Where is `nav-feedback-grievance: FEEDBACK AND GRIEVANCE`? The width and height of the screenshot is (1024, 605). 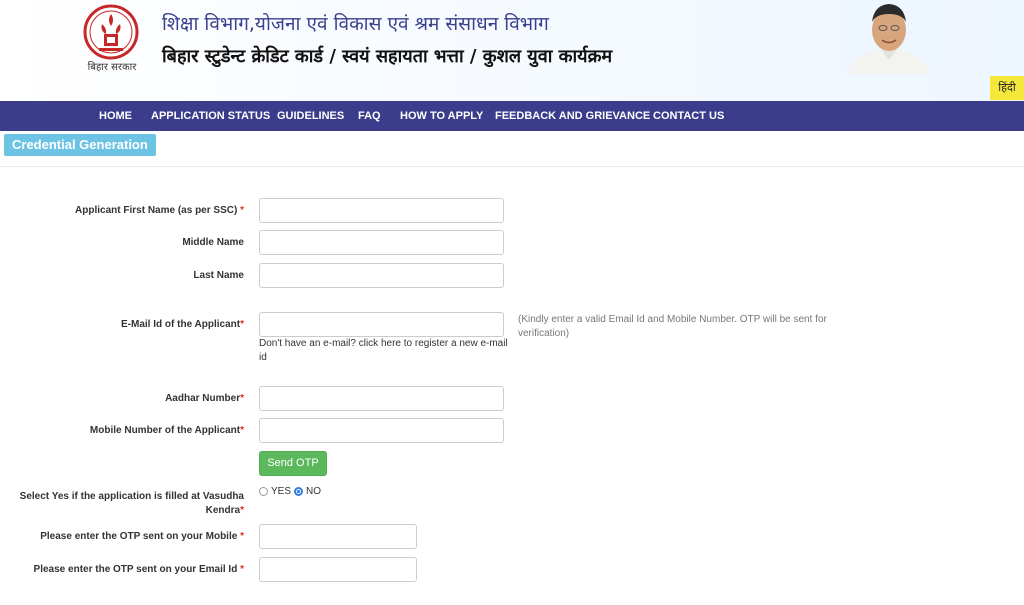 nav-feedback-grievance: FEEDBACK AND GRIEVANCE is located at coordinates (572, 116).